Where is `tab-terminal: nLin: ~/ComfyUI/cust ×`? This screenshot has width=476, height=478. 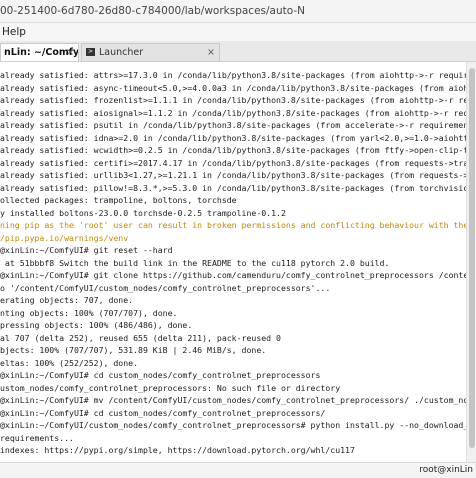
tab-terminal: nLin: ~/ComfyUI/cust × is located at coordinates (39, 52).